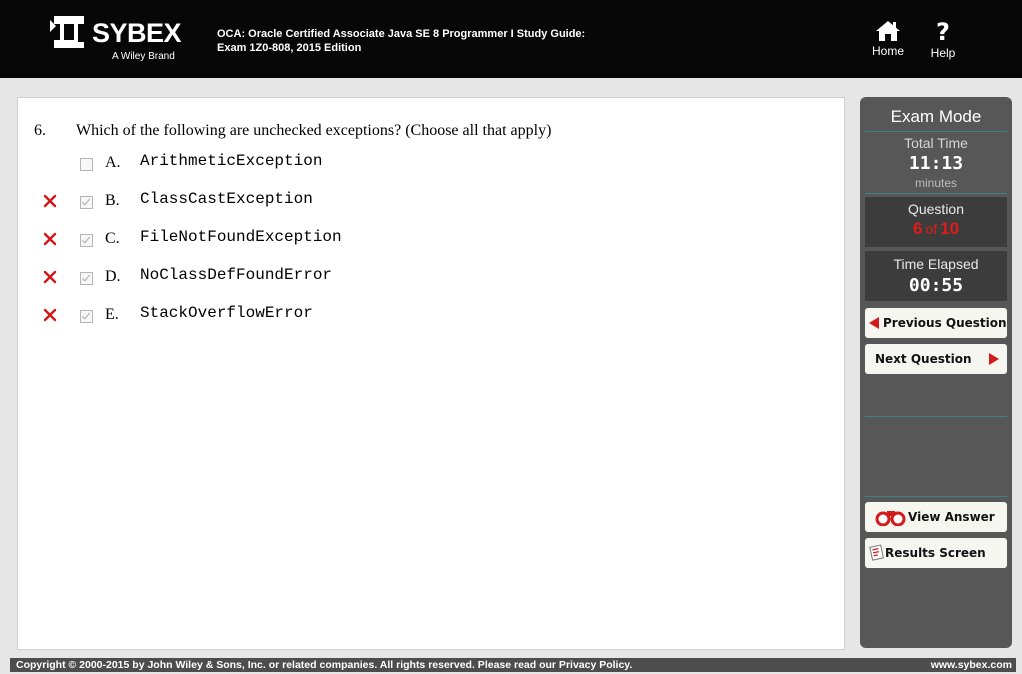 Image resolution: width=1022 pixels, height=674 pixels. I want to click on website-link: www.sybex.com, so click(971, 665).